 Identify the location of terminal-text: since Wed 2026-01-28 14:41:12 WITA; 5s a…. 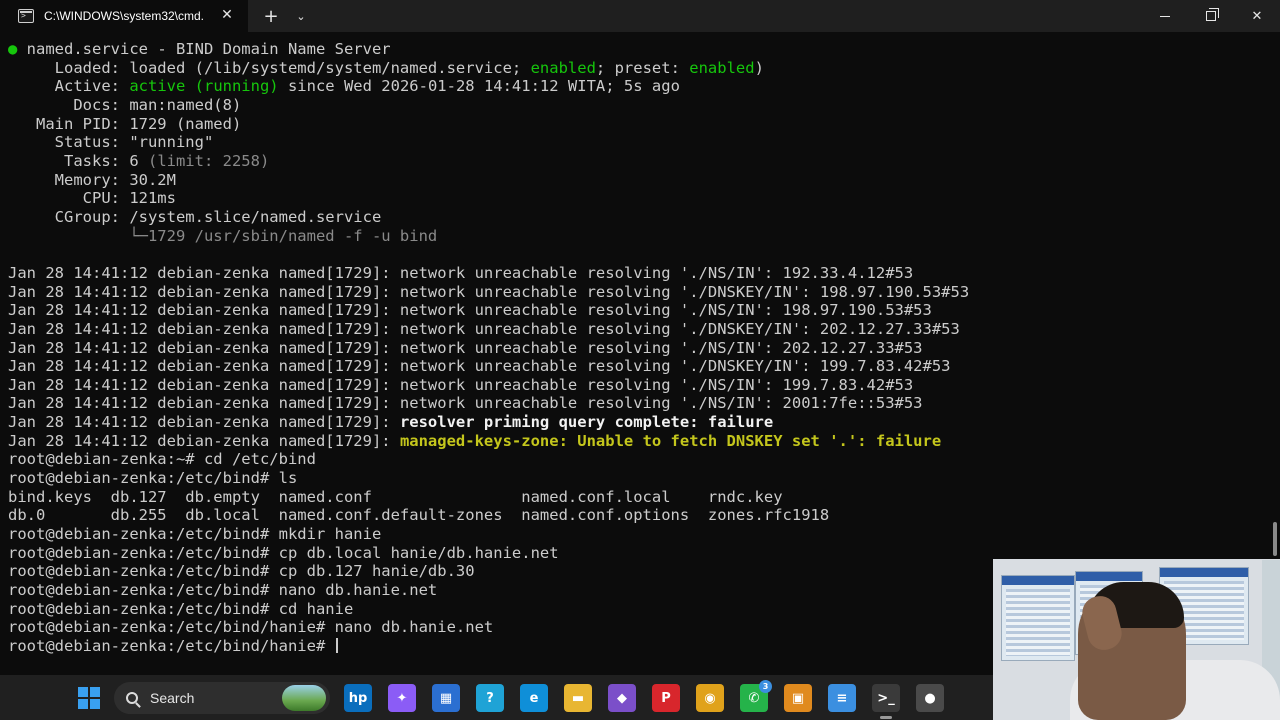
(479, 86).